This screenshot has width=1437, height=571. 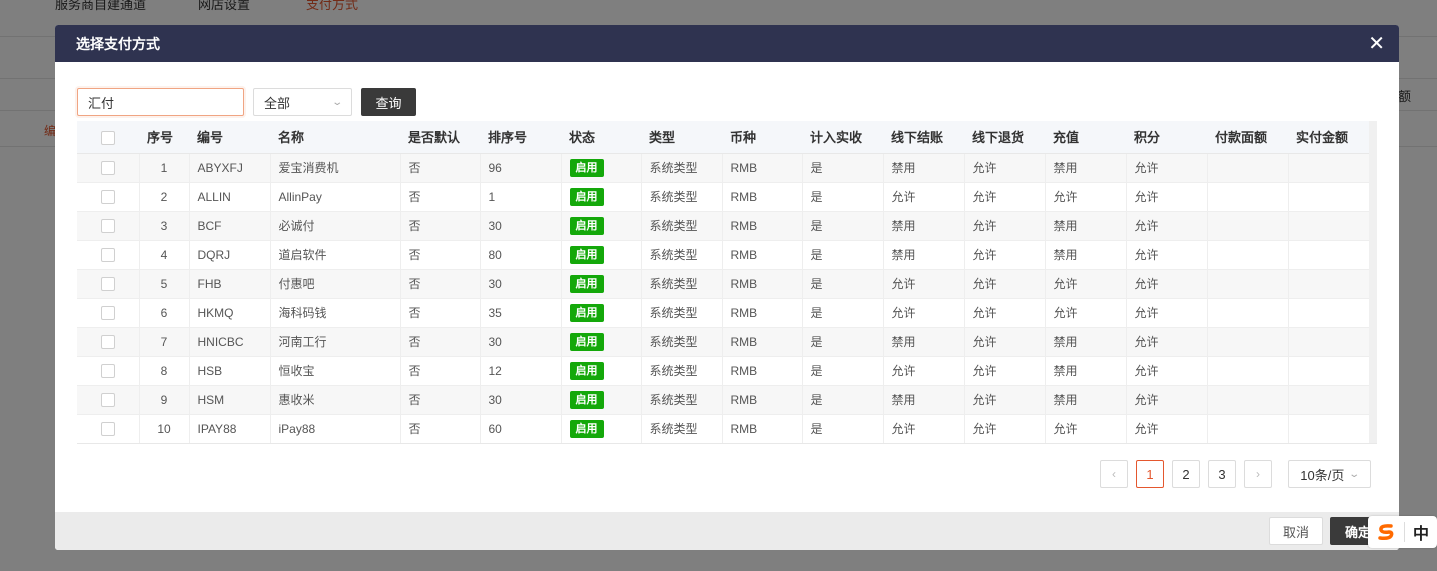 What do you see at coordinates (1166, 428) in the screenshot?
I see `cell-points: 允许` at bounding box center [1166, 428].